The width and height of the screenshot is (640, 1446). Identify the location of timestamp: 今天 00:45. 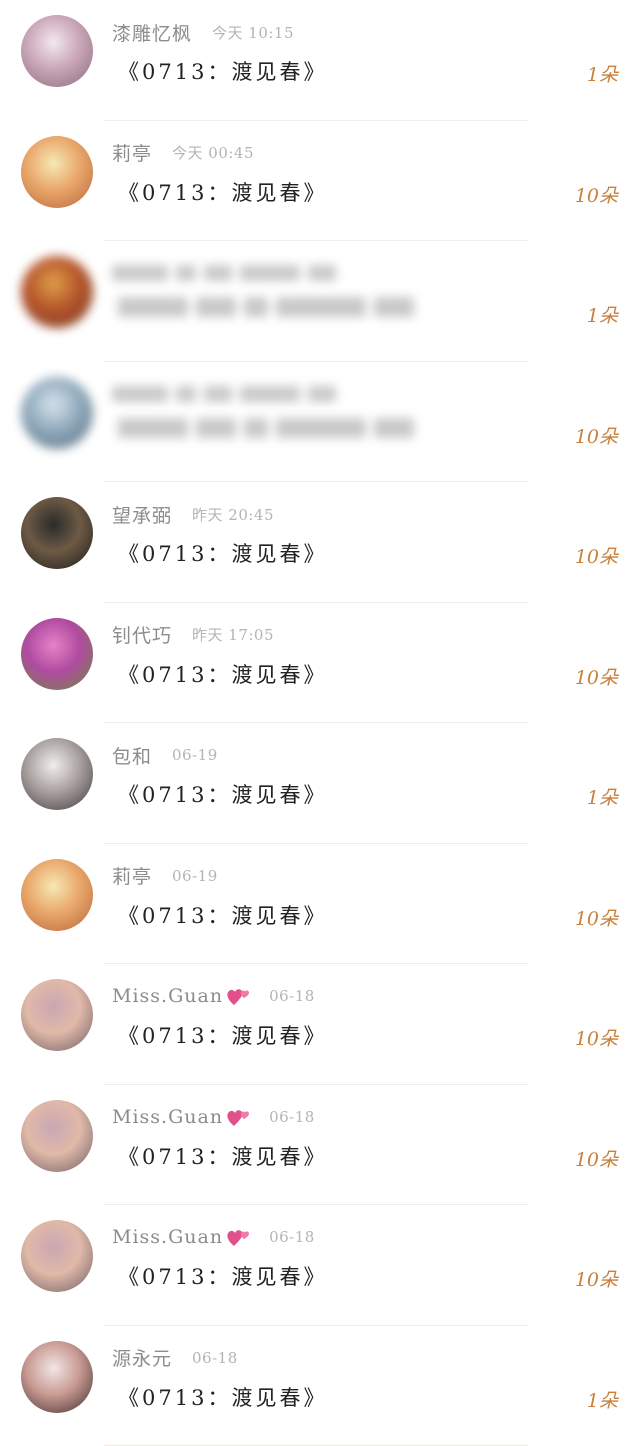
(213, 152).